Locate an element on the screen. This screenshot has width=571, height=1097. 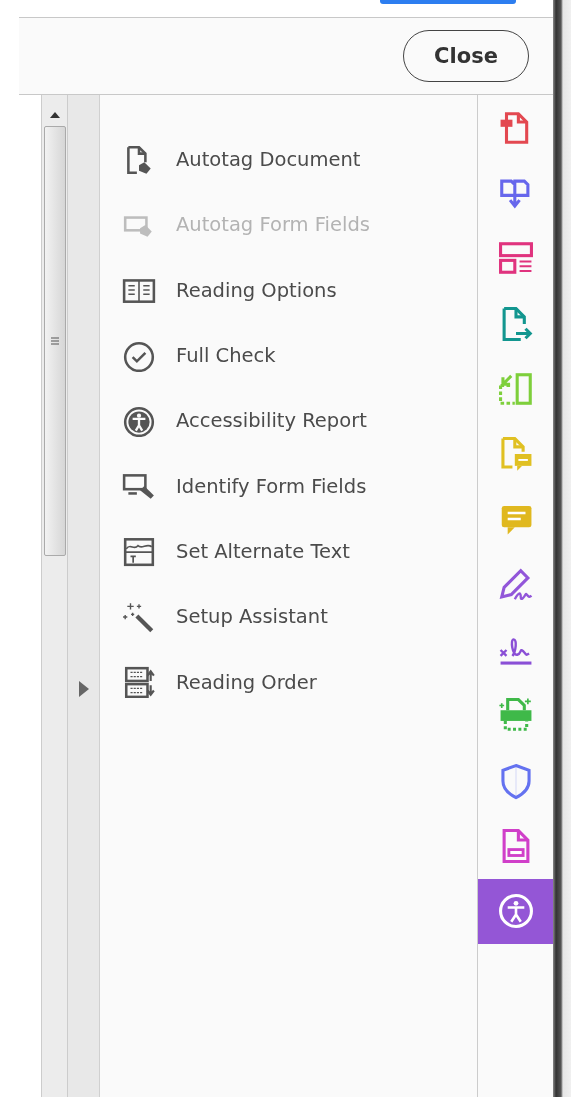
scrollbar is located at coordinates (54, 596).